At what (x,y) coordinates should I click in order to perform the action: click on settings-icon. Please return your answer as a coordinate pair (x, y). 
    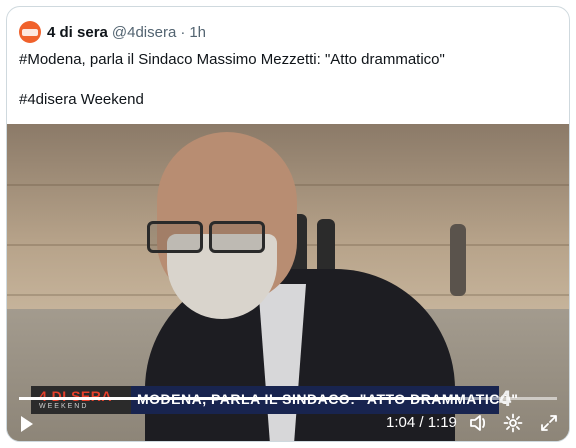
    Looking at the image, I should click on (513, 423).